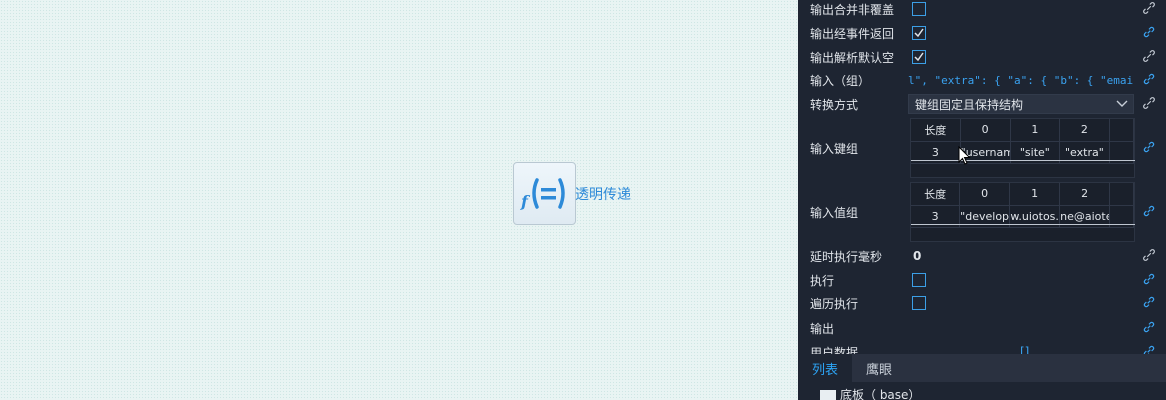  Describe the element at coordinates (1021, 80) in the screenshot. I see `input-group-field: l", "extra": { "a": { "b": { "email"` at that location.